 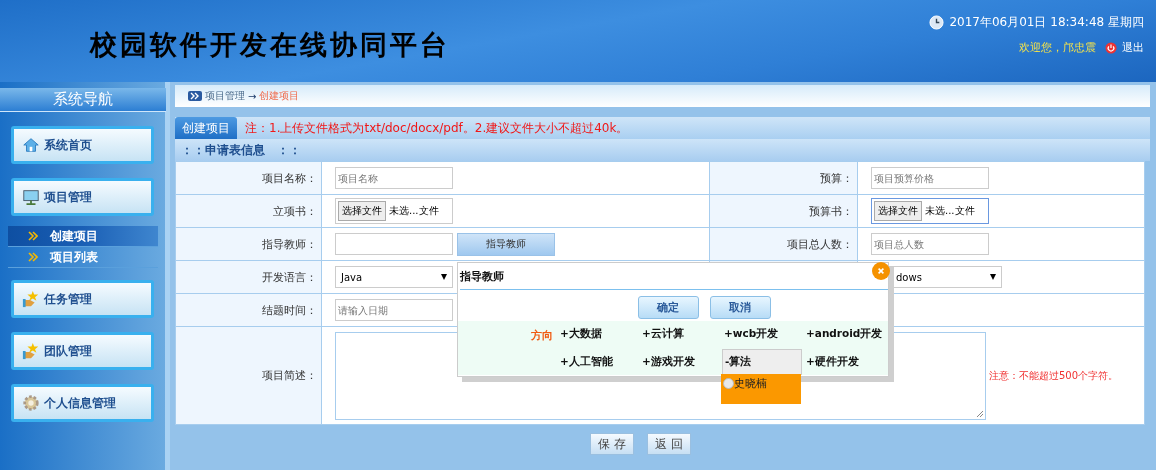 What do you see at coordinates (542, 336) in the screenshot?
I see `direction-label: 方向` at bounding box center [542, 336].